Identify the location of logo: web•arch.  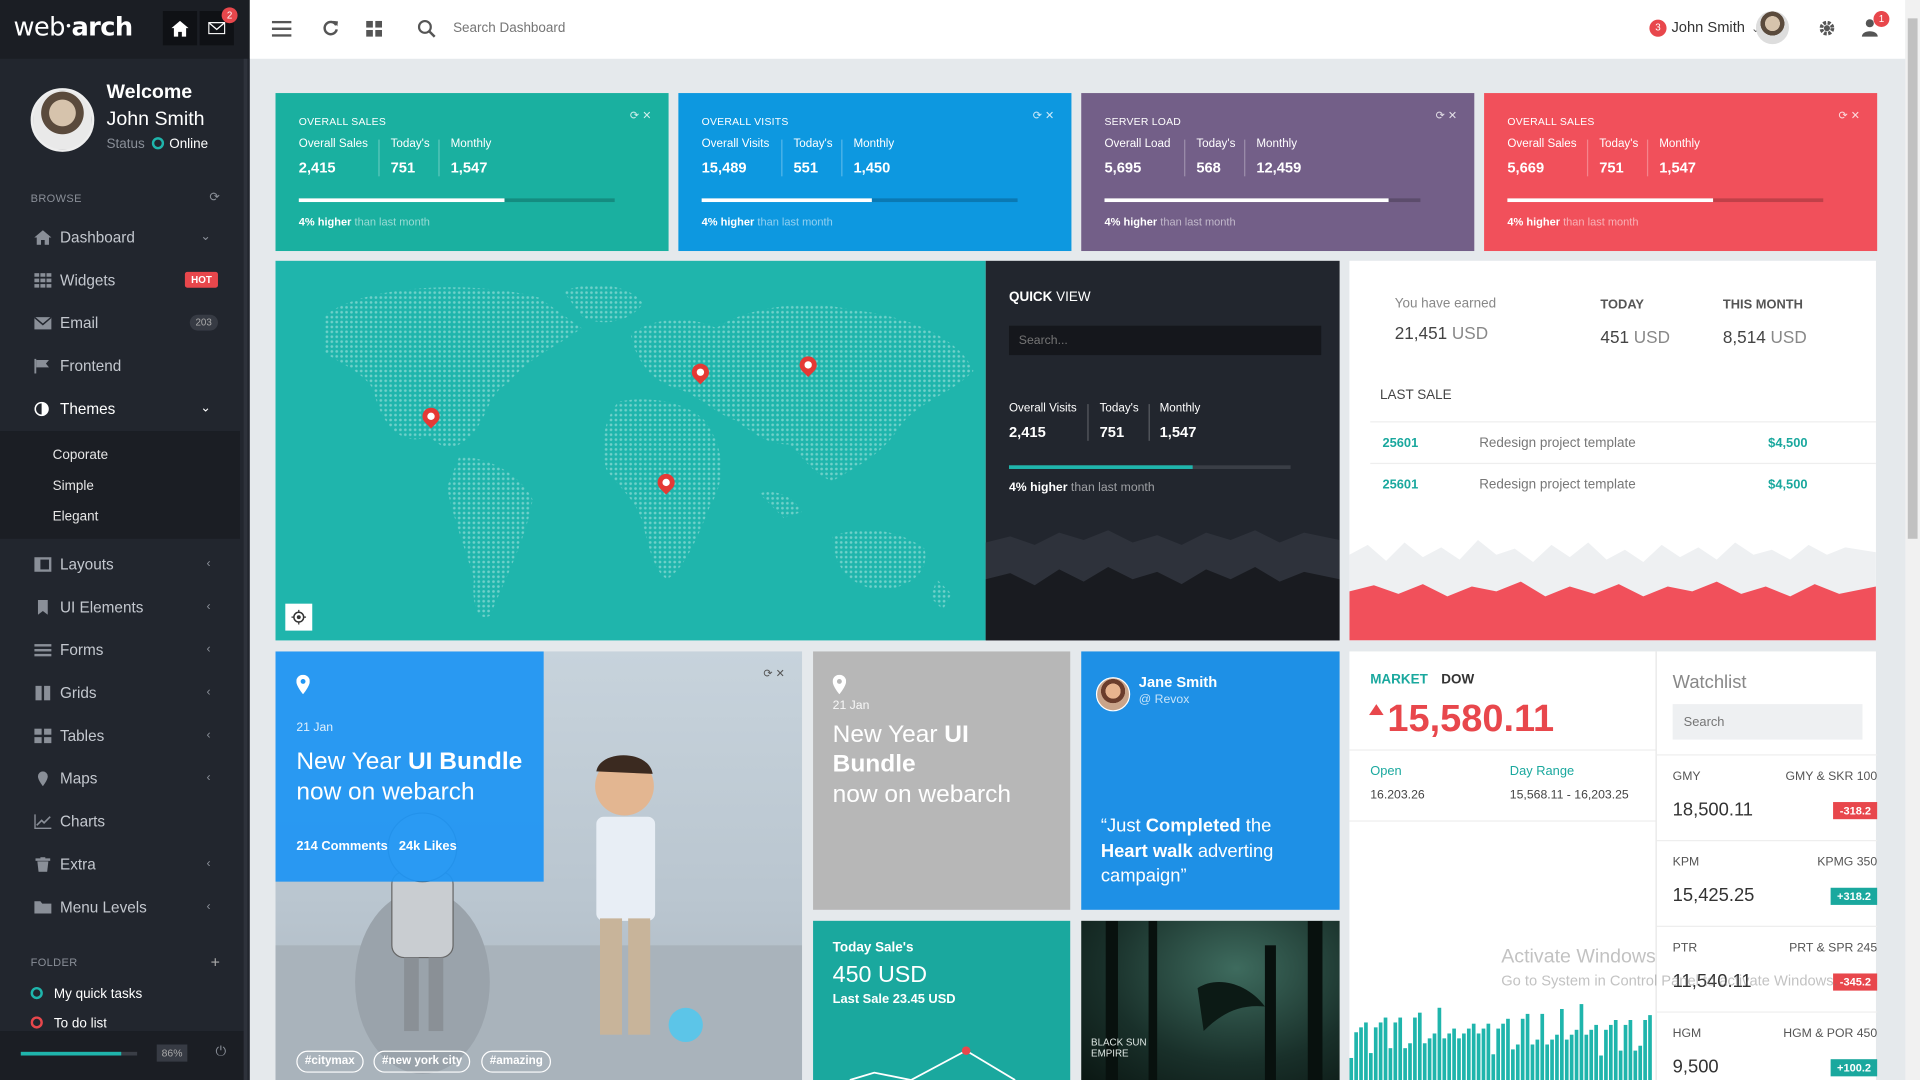
(73, 26).